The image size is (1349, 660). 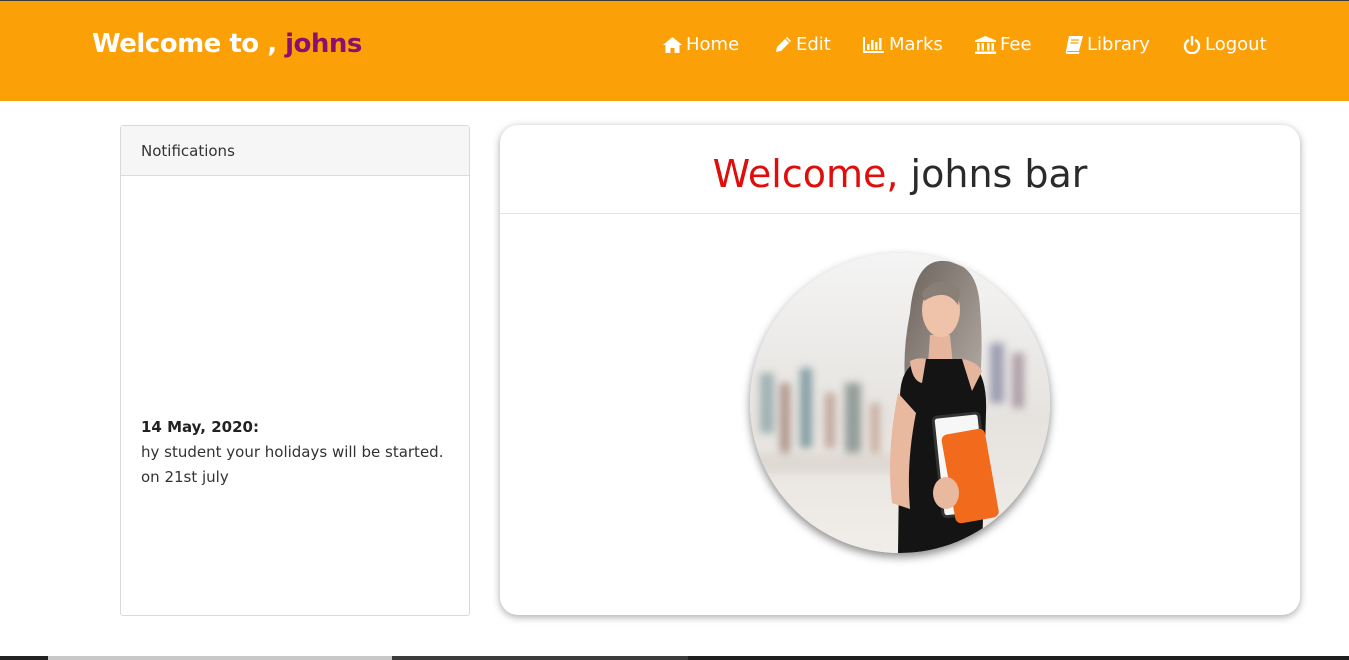 I want to click on nav-label-home: Home, so click(x=713, y=44).